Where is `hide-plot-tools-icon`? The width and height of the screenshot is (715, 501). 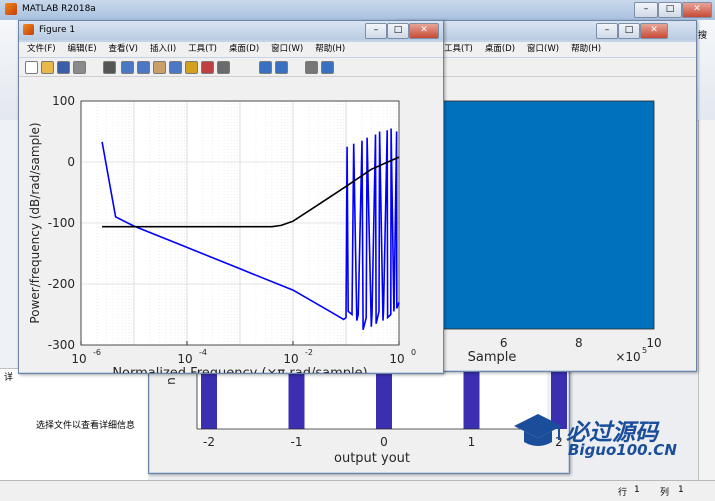
hide-plot-tools-icon is located at coordinates (311, 67).